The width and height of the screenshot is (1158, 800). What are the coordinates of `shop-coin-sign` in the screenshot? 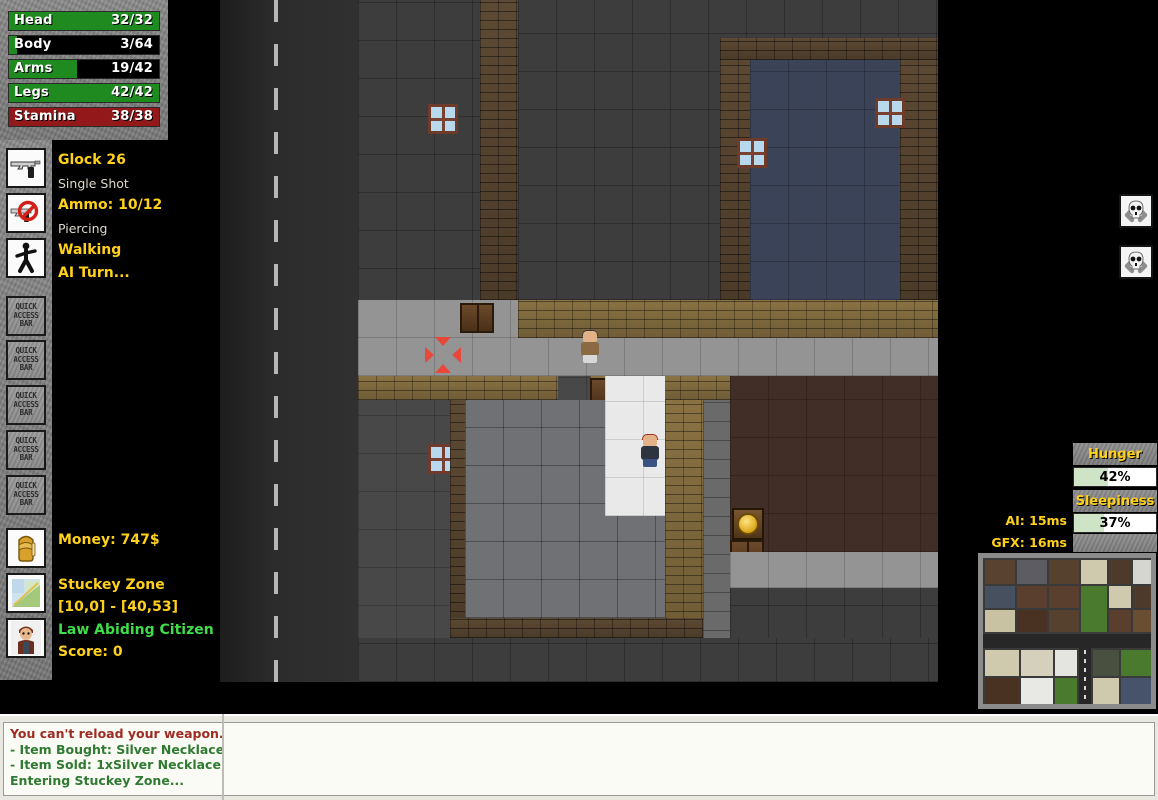 It's located at (748, 524).